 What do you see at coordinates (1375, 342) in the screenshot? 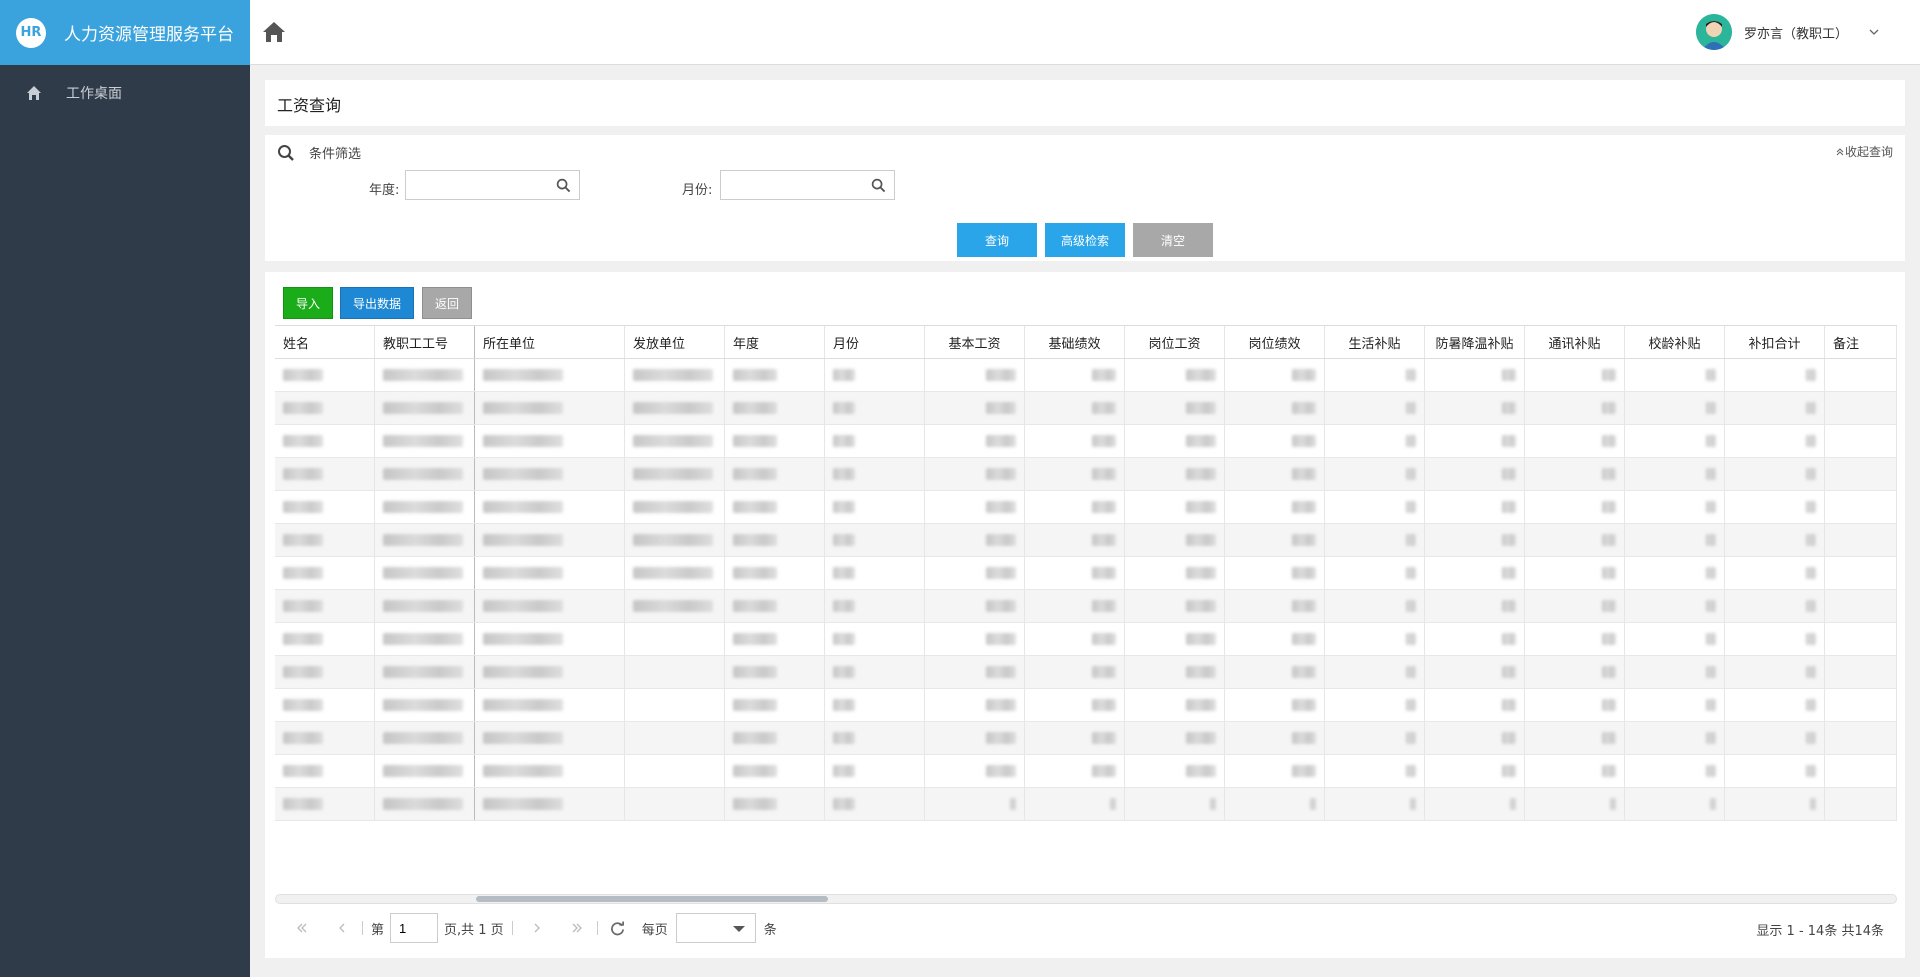
I see `column-header: 生活补贴` at bounding box center [1375, 342].